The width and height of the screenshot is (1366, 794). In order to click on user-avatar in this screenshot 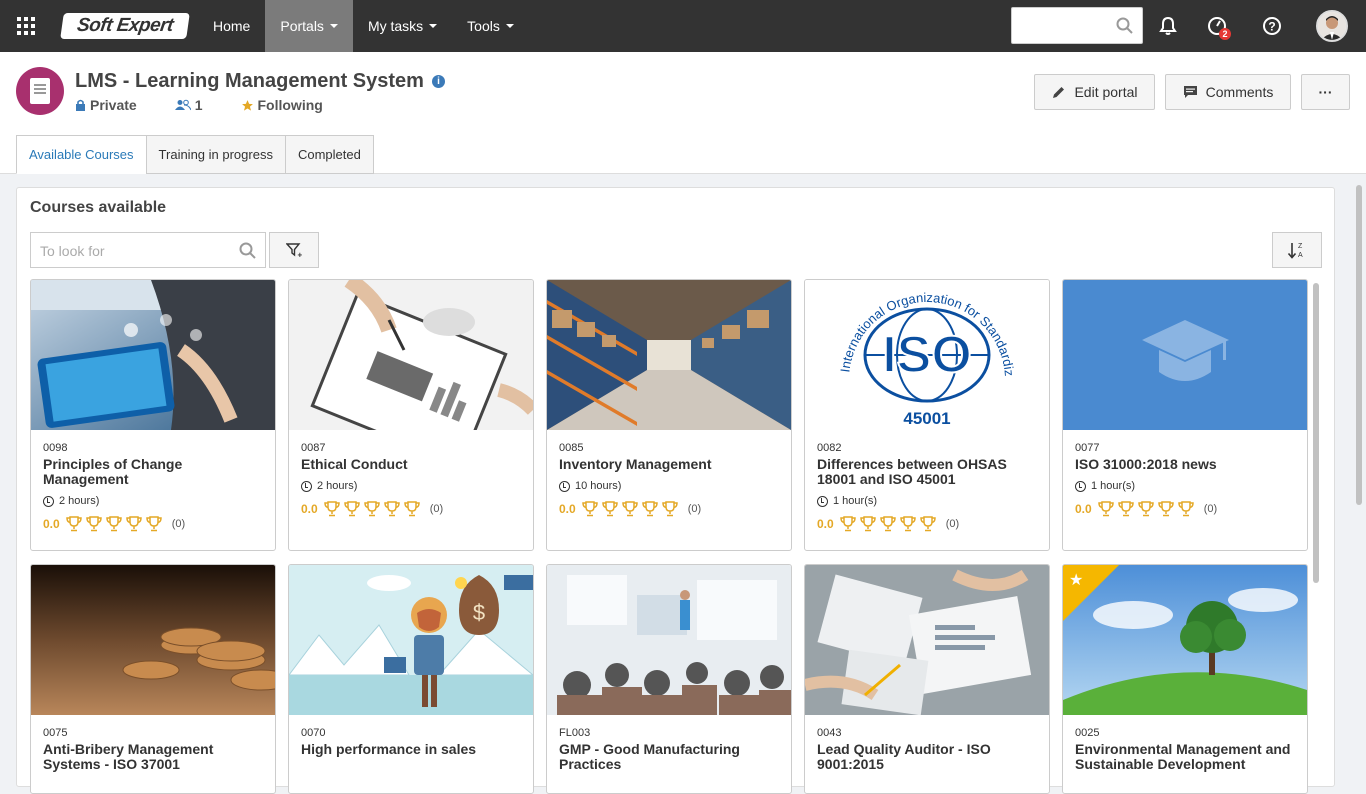, I will do `click(1332, 26)`.